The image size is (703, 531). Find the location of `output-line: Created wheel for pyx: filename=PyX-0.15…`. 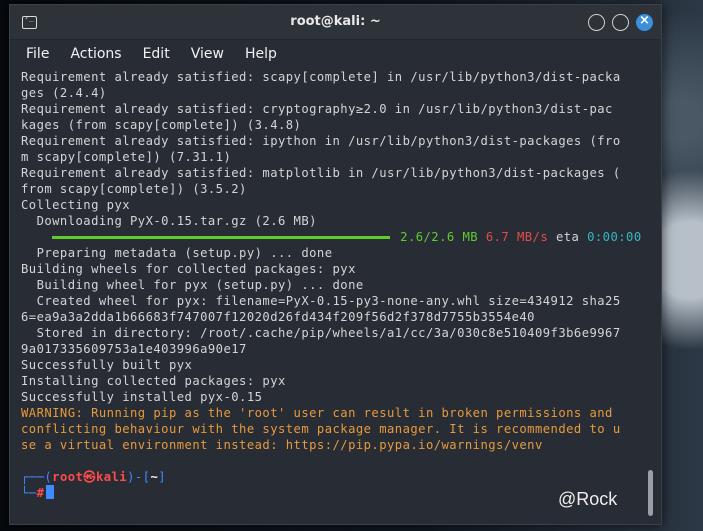

output-line: Created wheel for pyx: filename=PyX-0.15… is located at coordinates (321, 301).